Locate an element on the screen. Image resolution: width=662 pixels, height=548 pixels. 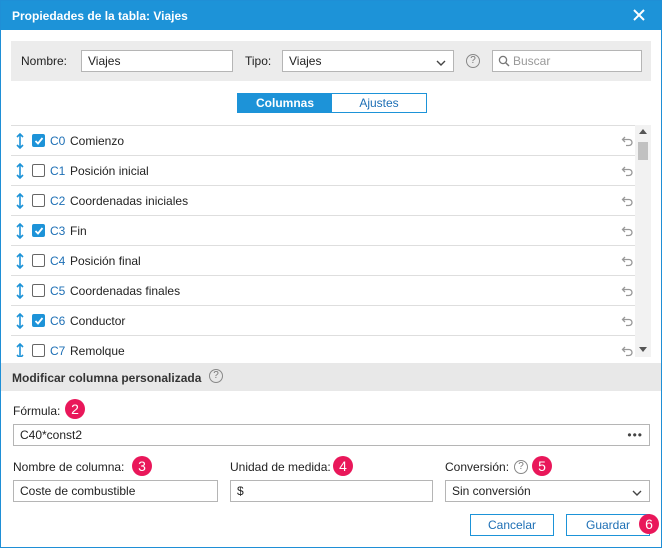
column-code: C4 is located at coordinates (58, 261).